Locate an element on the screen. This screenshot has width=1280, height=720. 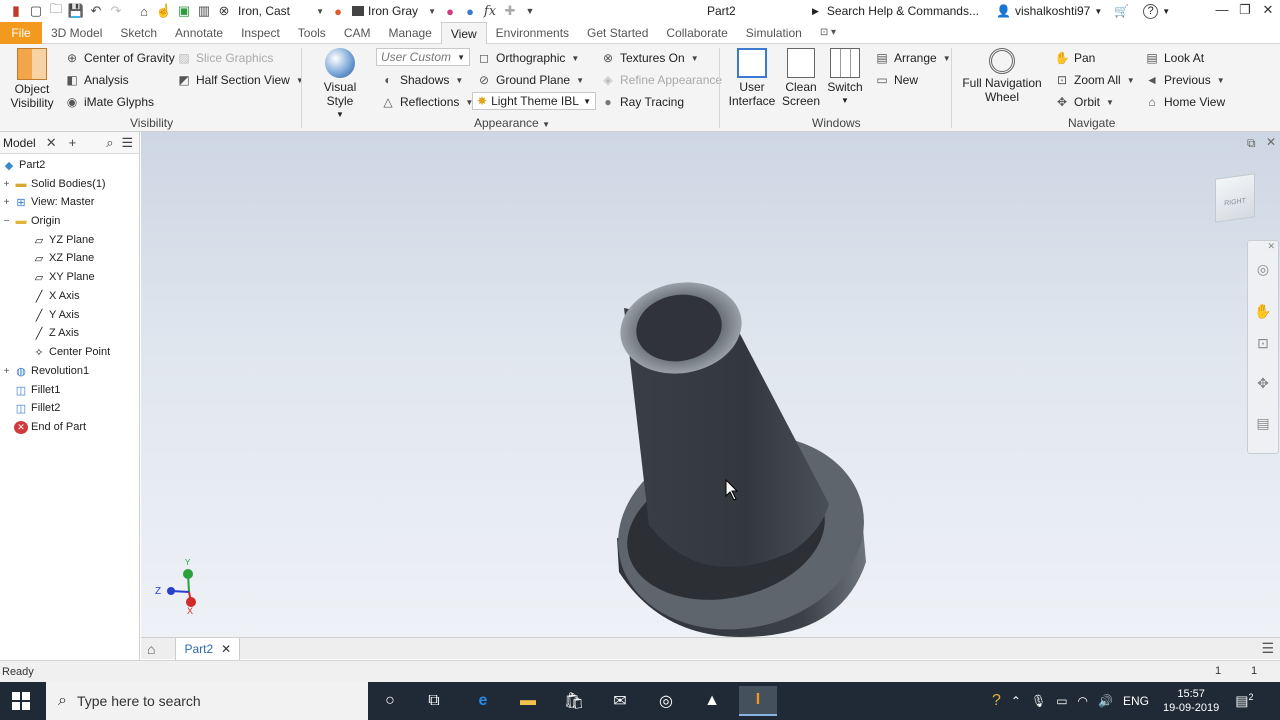
clear-appearance-icon: ● is located at coordinates (450, 11).